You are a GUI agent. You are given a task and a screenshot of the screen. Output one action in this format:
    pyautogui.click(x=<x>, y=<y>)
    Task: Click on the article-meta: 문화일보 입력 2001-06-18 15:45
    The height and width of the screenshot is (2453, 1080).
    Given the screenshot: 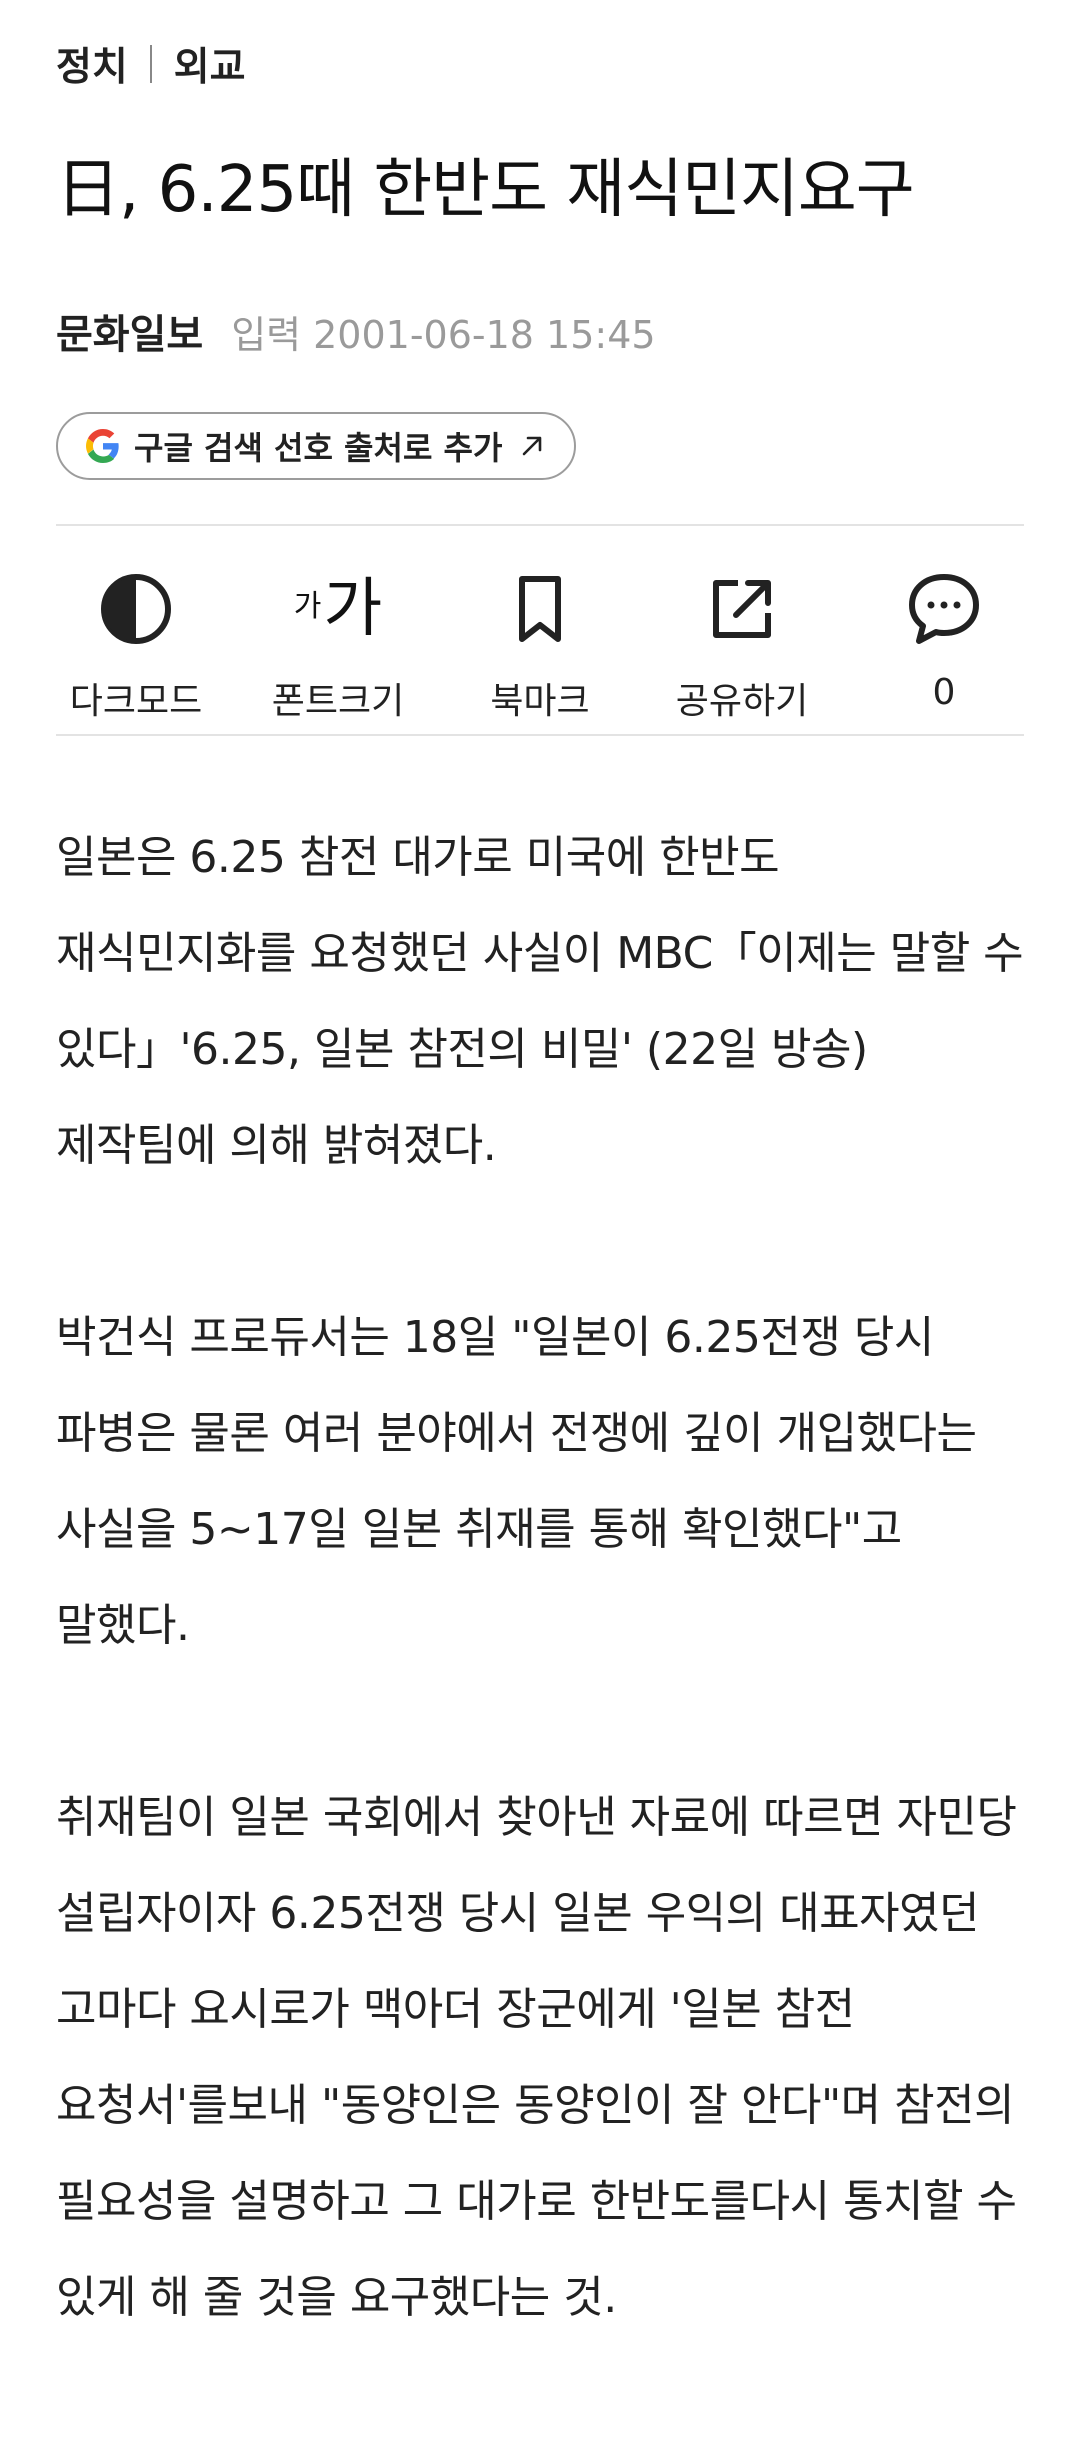 What is the action you would take?
    pyautogui.click(x=356, y=331)
    